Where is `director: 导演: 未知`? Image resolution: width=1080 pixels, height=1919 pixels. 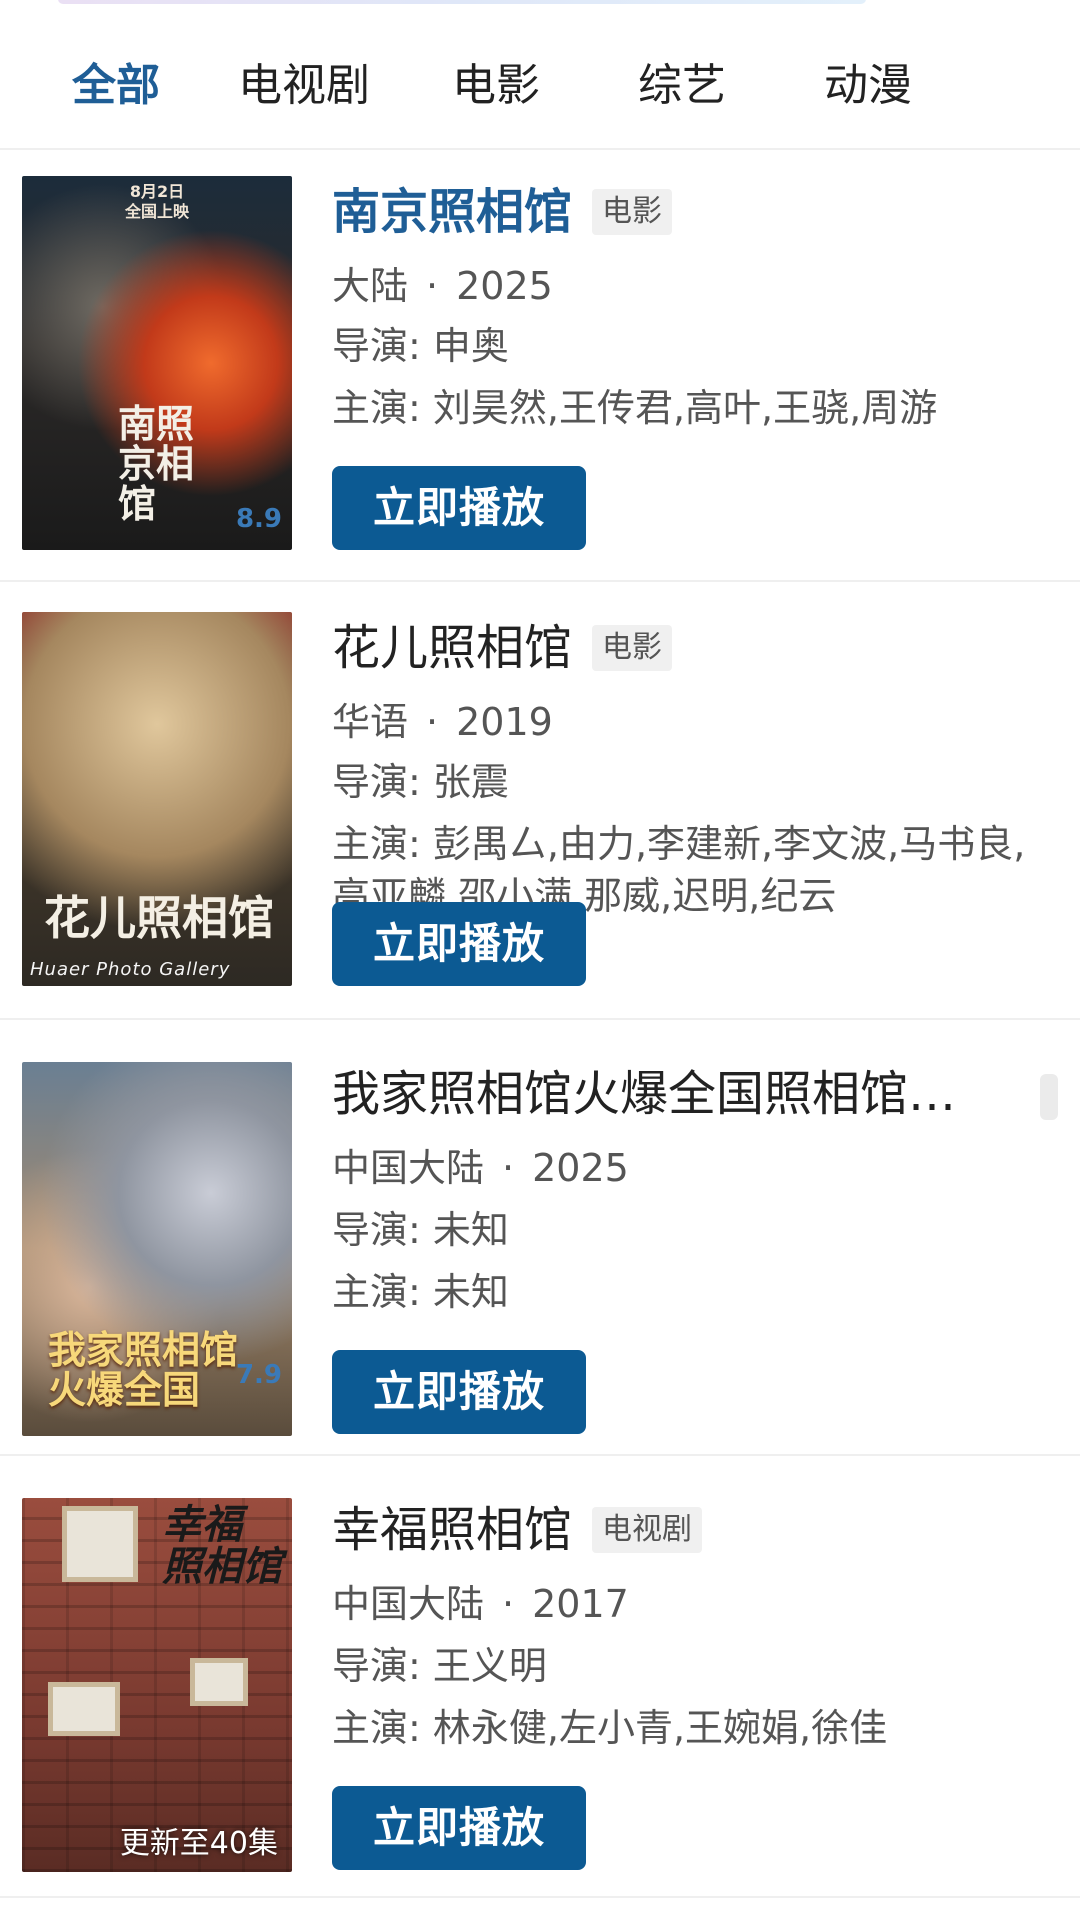 director: 导演: 未知 is located at coordinates (420, 1230).